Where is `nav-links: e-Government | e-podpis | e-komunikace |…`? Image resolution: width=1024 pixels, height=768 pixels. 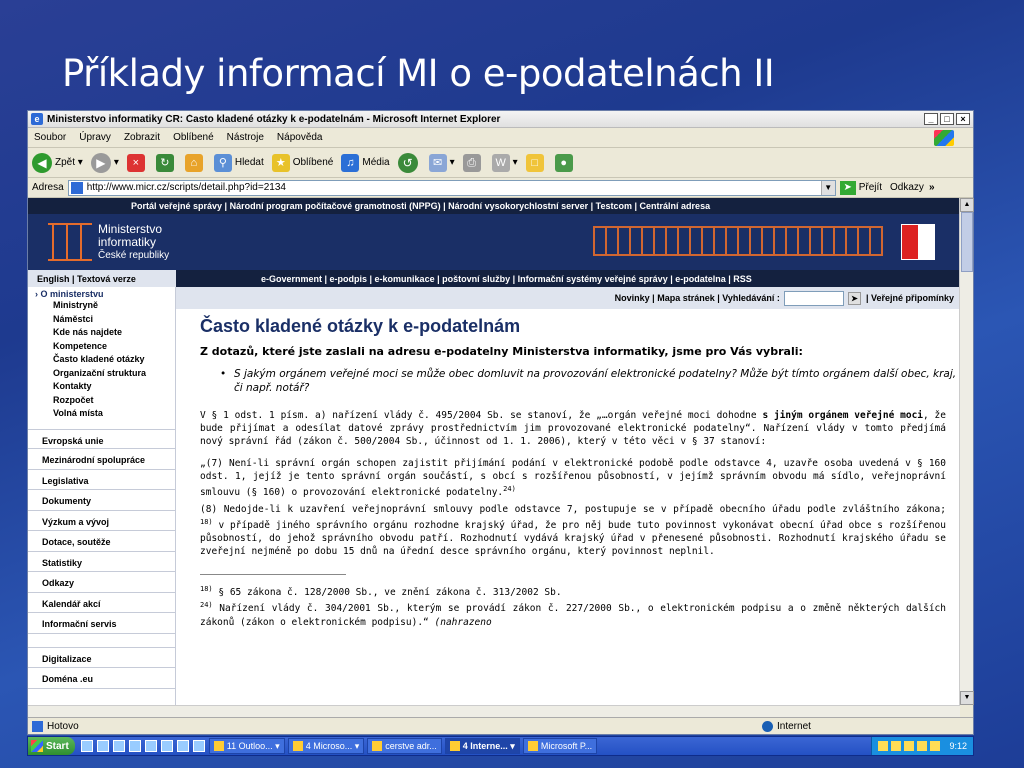 nav-links: e-Government | e-podpis | e-komunikace |… is located at coordinates (464, 279).